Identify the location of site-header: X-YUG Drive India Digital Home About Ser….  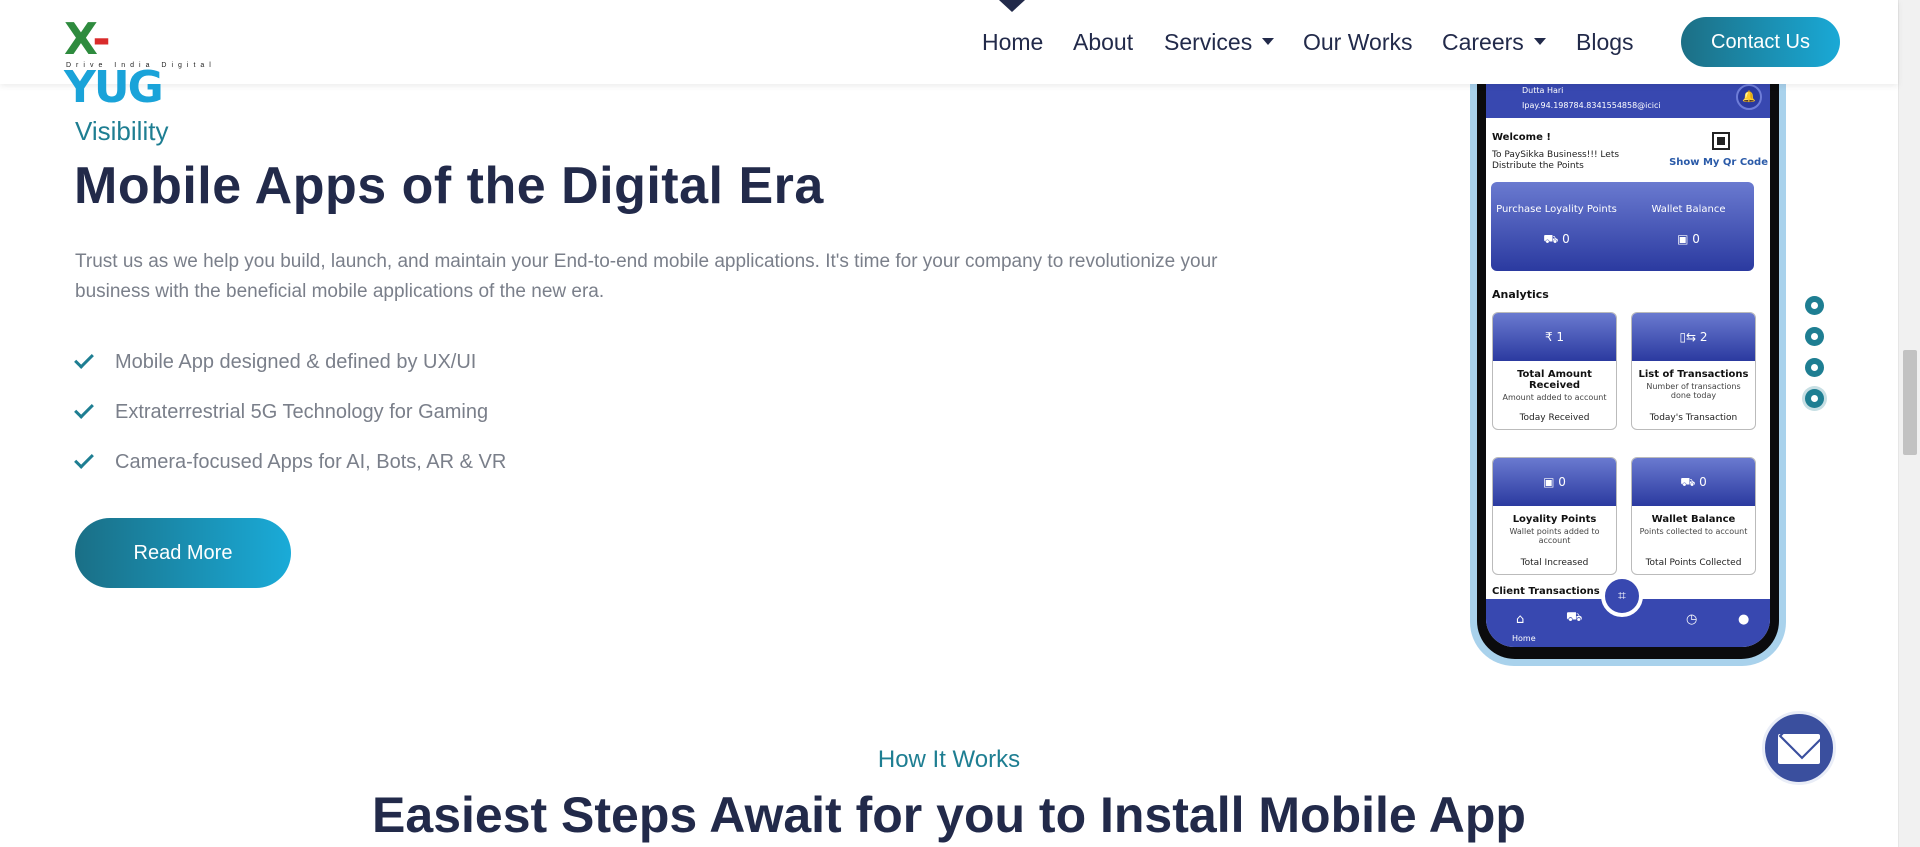
(949, 56).